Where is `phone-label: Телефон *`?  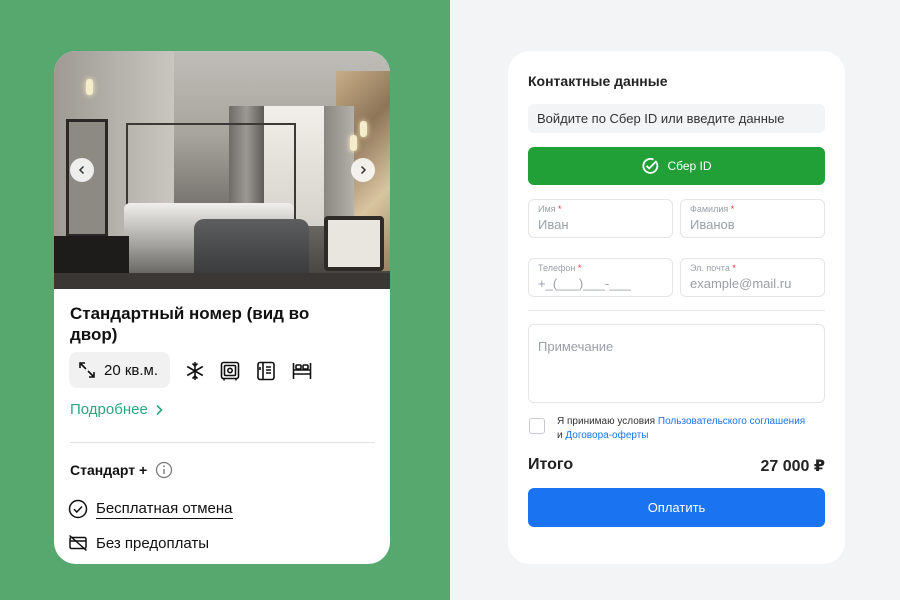
phone-label: Телефон * is located at coordinates (560, 268).